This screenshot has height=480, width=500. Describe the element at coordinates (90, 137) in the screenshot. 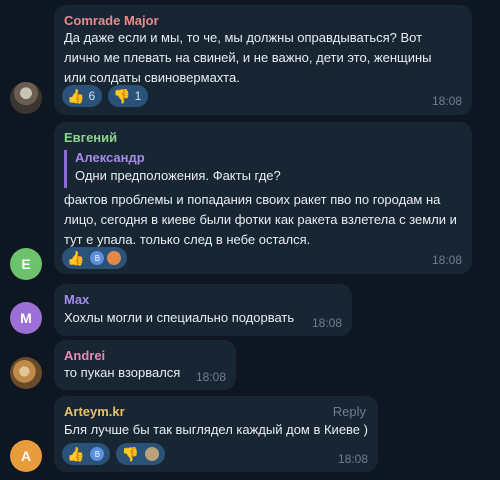

I see `author-name: Евгений` at that location.